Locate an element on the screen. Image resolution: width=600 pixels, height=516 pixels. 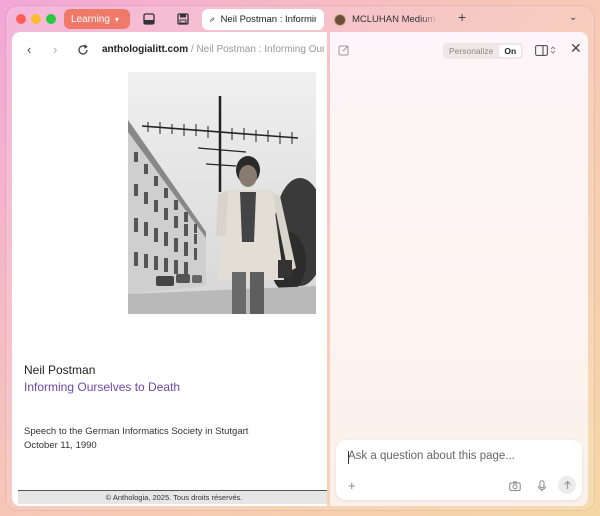
ask-composer: + is located at coordinates (459, 470).